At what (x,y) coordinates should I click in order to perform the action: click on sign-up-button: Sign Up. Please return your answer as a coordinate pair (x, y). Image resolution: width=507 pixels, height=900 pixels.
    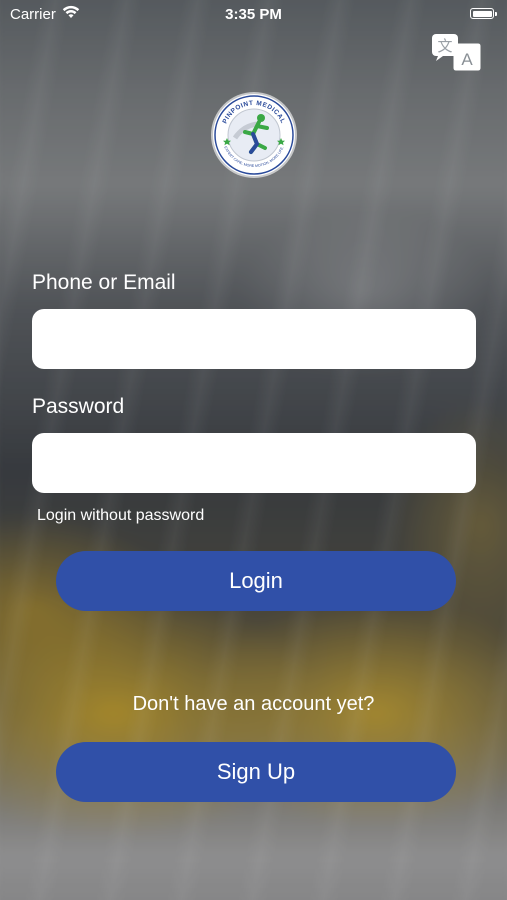
    Looking at the image, I should click on (256, 772).